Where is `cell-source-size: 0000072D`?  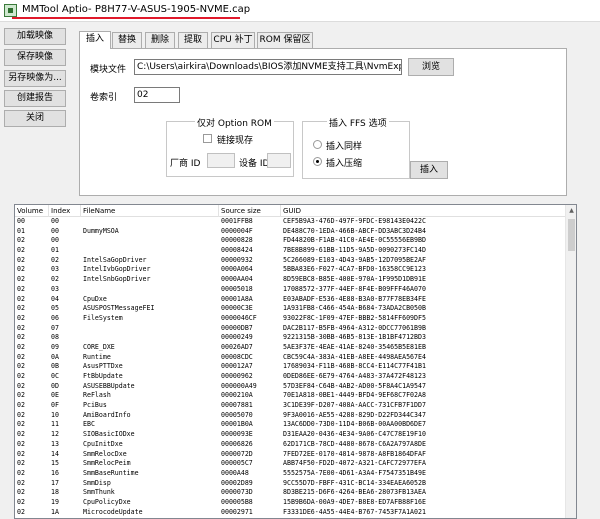
cell-source-size: 0000072D is located at coordinates (237, 453).